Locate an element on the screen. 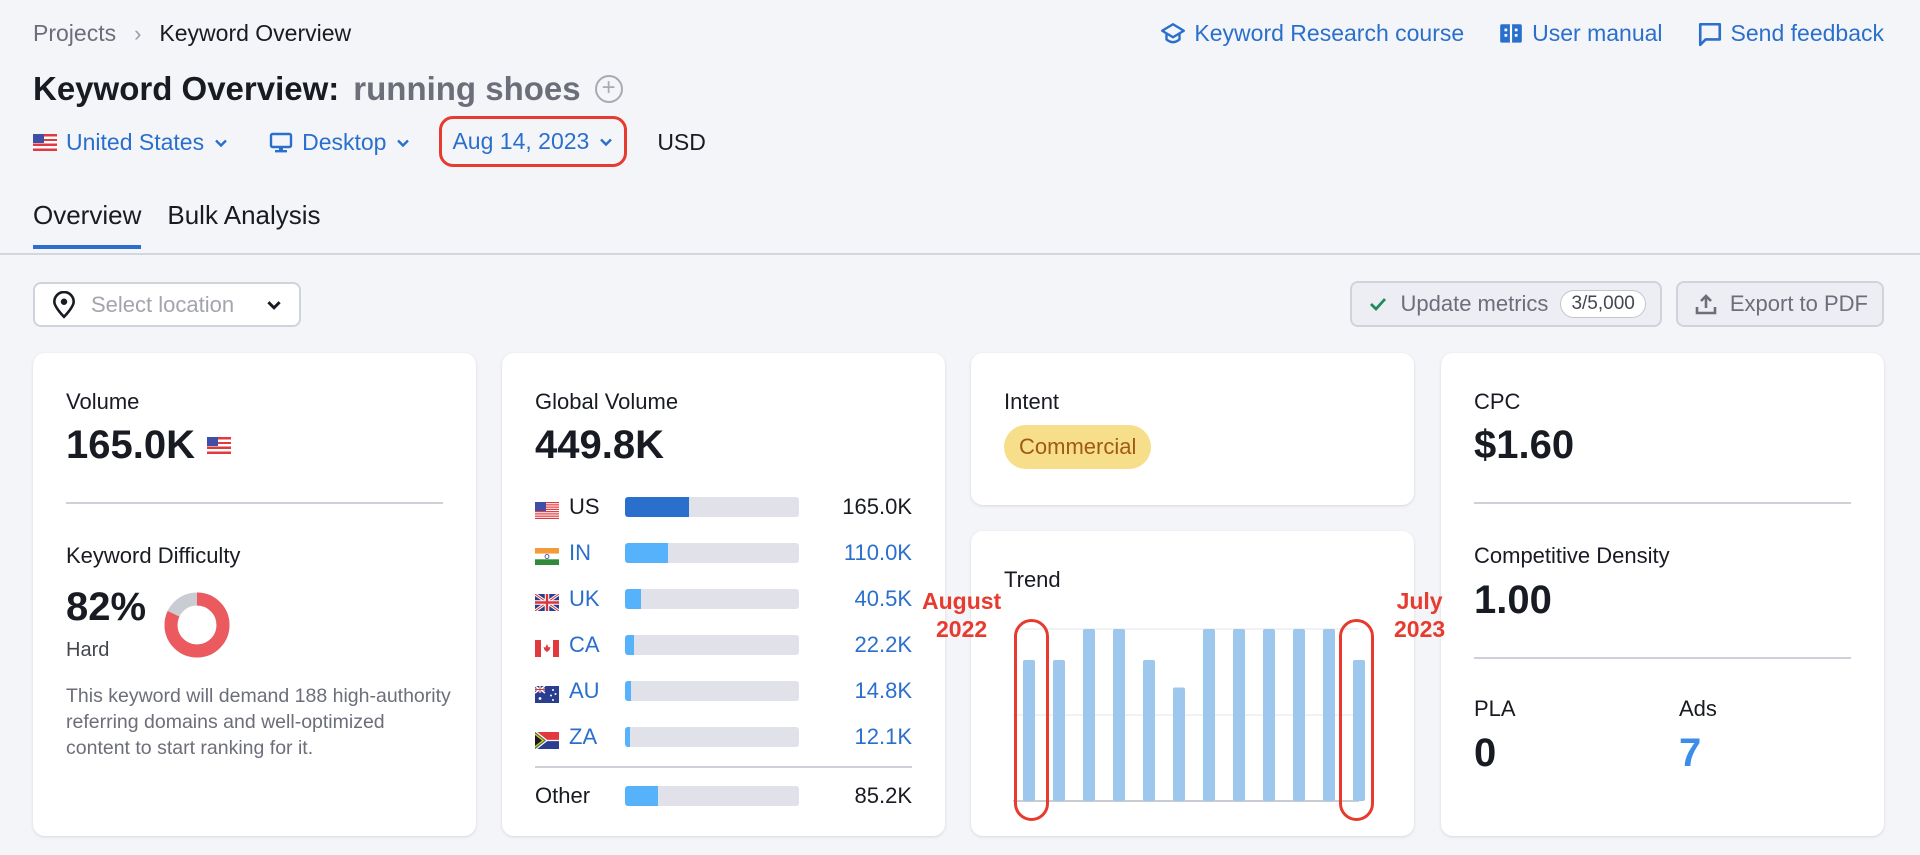  location-select: Select location is located at coordinates (167, 304).